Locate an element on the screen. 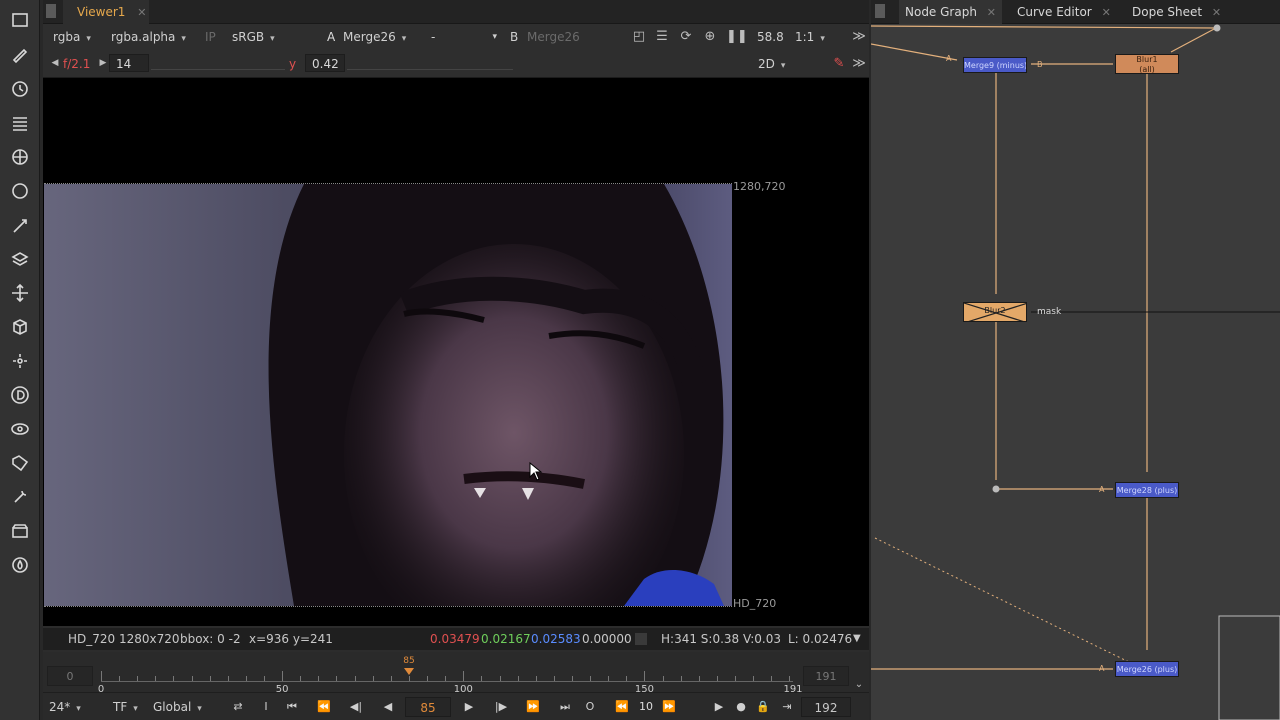  in-point-button: I is located at coordinates (266, 707).